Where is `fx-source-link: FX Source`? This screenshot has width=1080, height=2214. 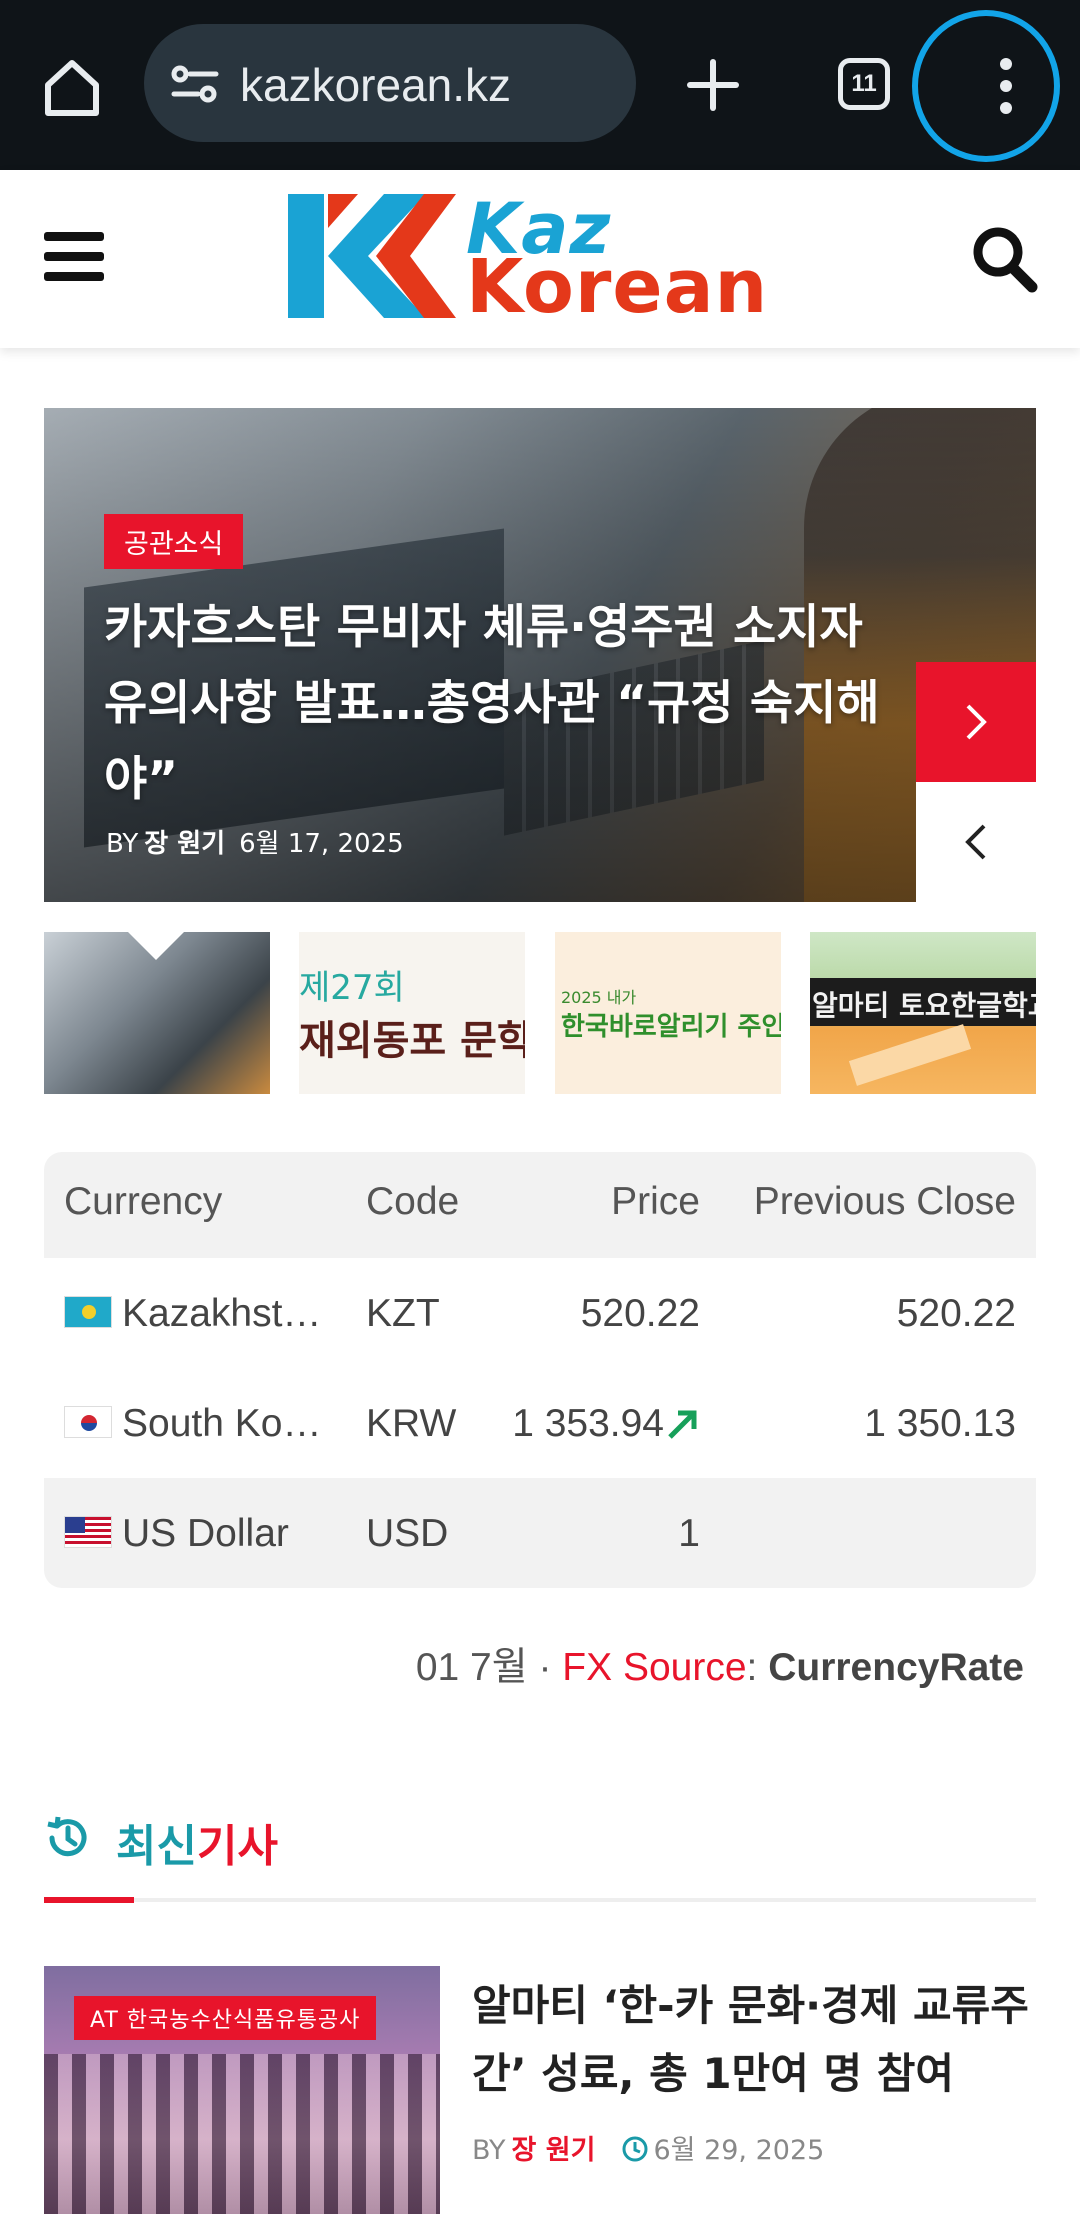
fx-source-link: FX Source is located at coordinates (654, 1667).